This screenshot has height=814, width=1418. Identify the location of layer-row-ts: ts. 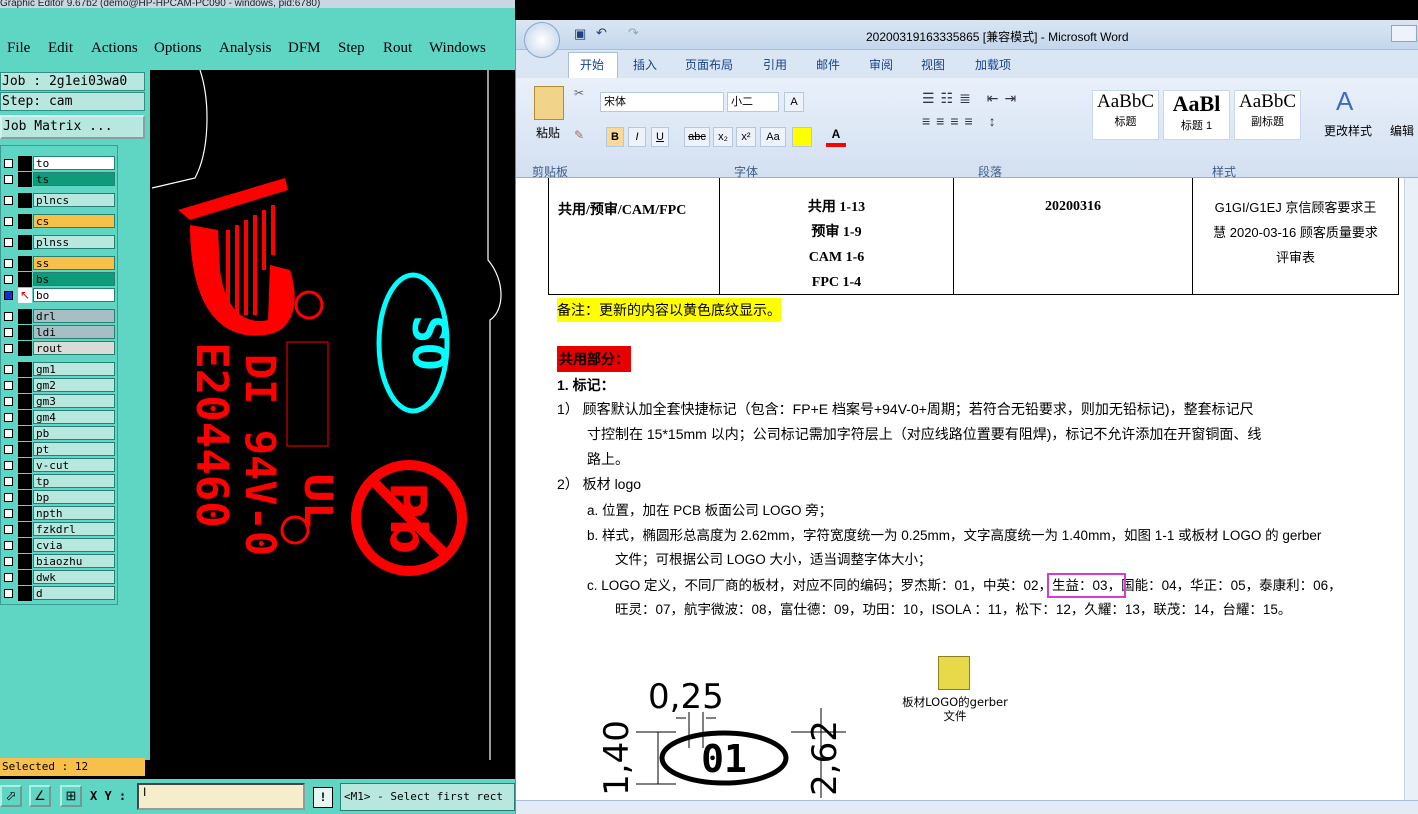
(59, 179).